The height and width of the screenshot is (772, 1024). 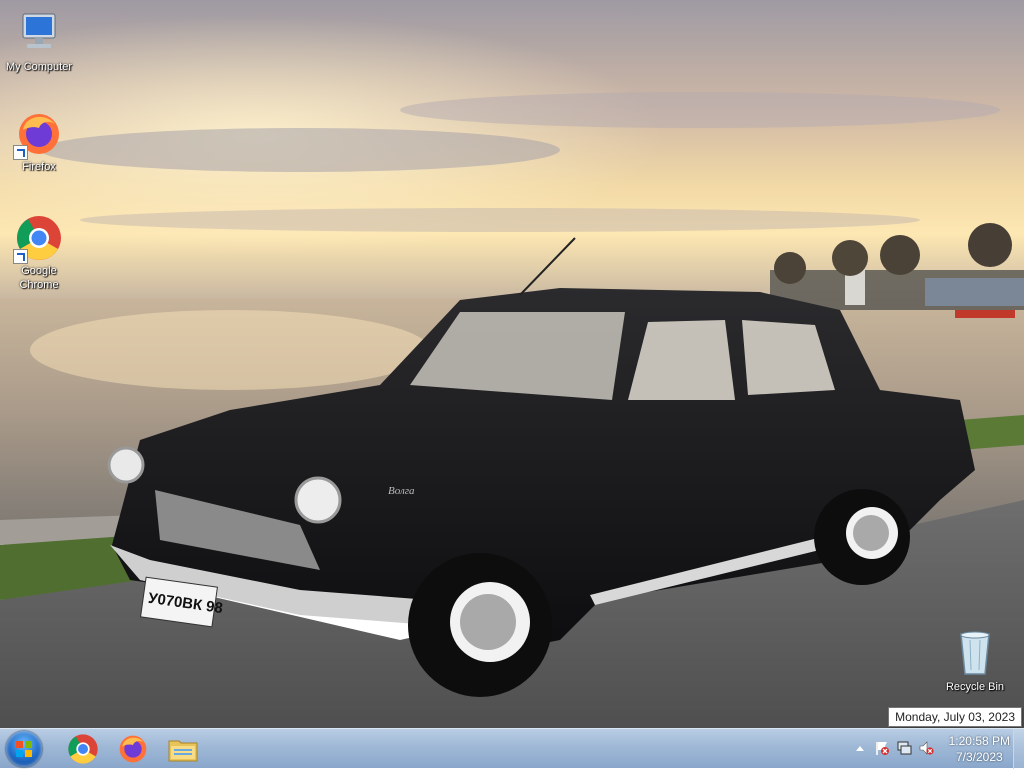 What do you see at coordinates (975, 654) in the screenshot?
I see `recycle-bin-icon` at bounding box center [975, 654].